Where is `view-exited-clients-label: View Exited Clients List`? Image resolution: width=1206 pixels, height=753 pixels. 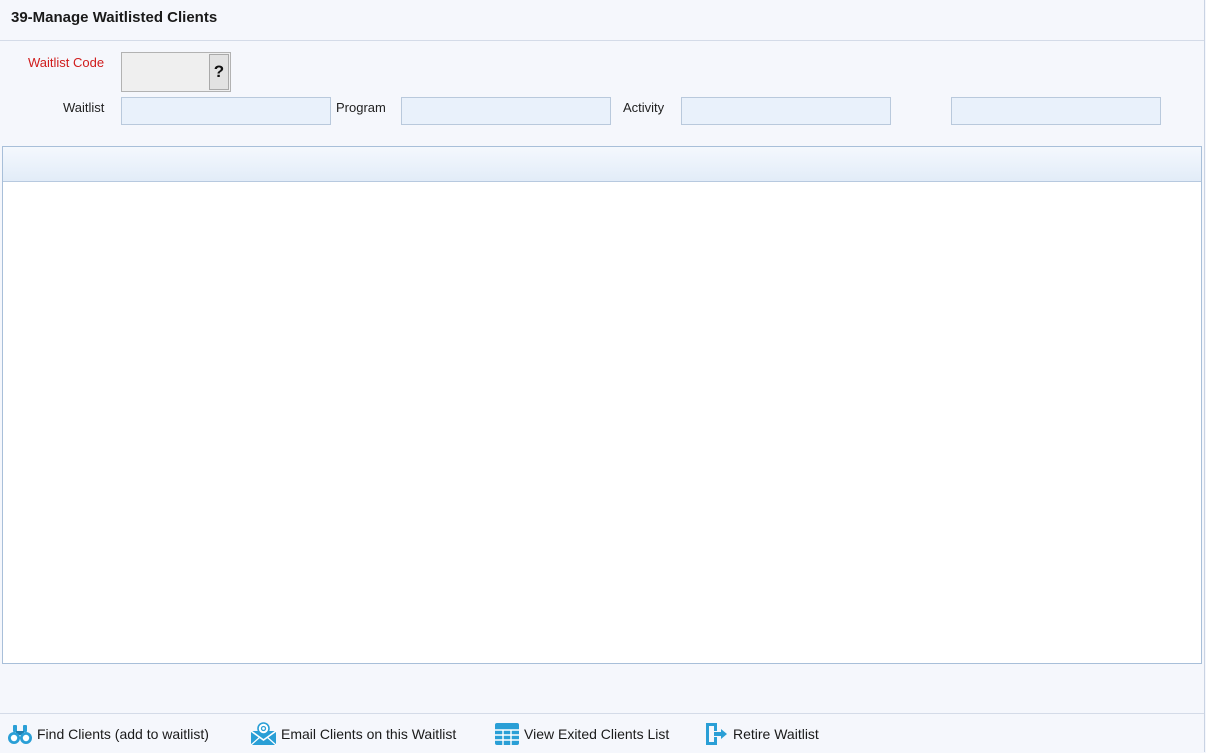 view-exited-clients-label: View Exited Clients List is located at coordinates (597, 734).